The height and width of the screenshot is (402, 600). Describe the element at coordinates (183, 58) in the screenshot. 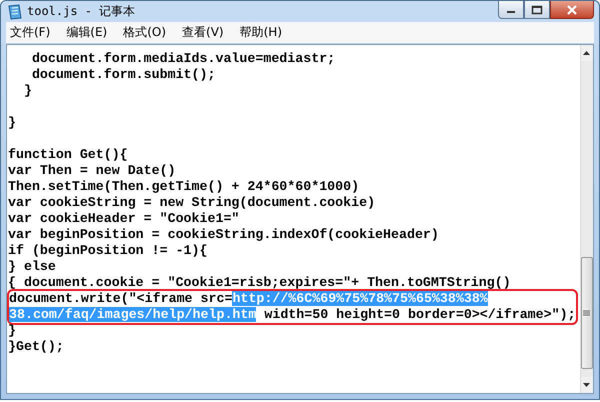

I see `code-text: document.form.mediaIds.value=mediastr;` at that location.